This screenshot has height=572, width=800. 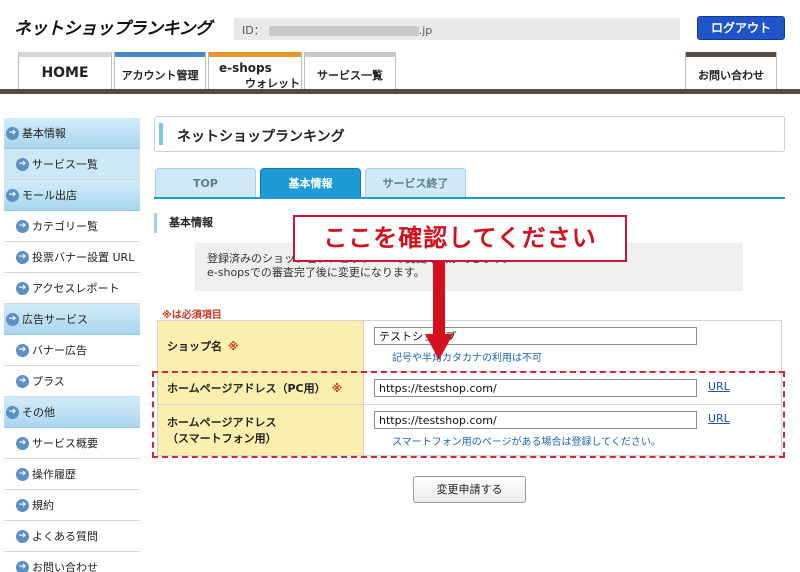 I want to click on sp-url-hint: スマートフォン用のページがある場合は登録してください。, so click(x=526, y=442).